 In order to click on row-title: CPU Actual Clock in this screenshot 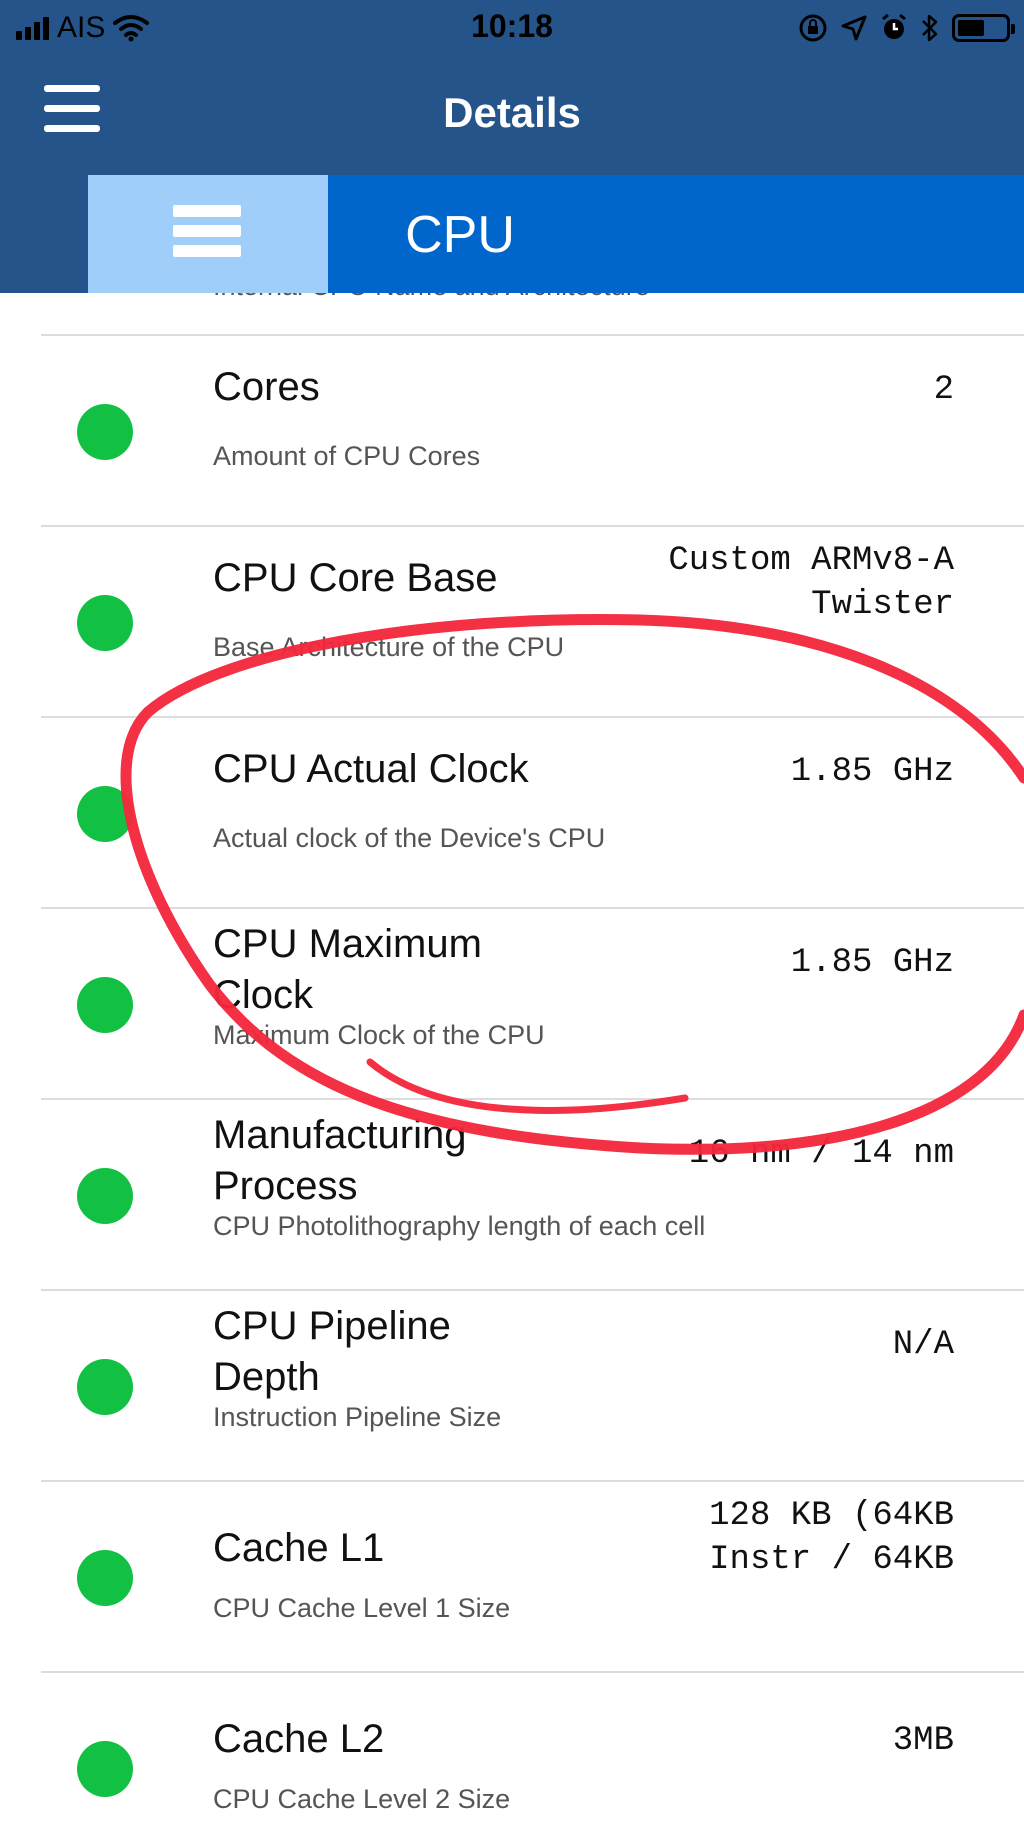, I will do `click(371, 769)`.